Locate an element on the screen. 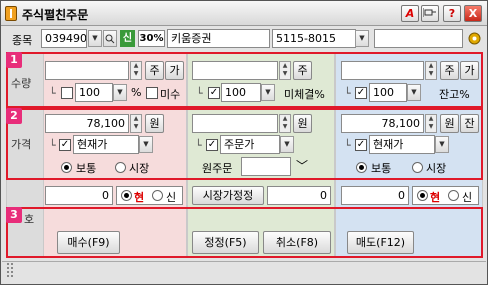 The image size is (488, 285). buy-price-type-select: 현재가 is located at coordinates (106, 144).